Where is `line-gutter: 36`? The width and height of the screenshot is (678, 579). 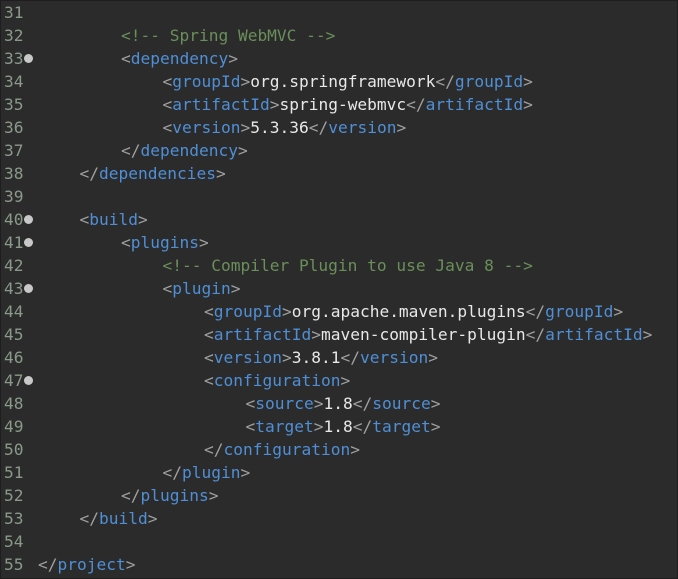
line-gutter: 36 is located at coordinates (18, 127).